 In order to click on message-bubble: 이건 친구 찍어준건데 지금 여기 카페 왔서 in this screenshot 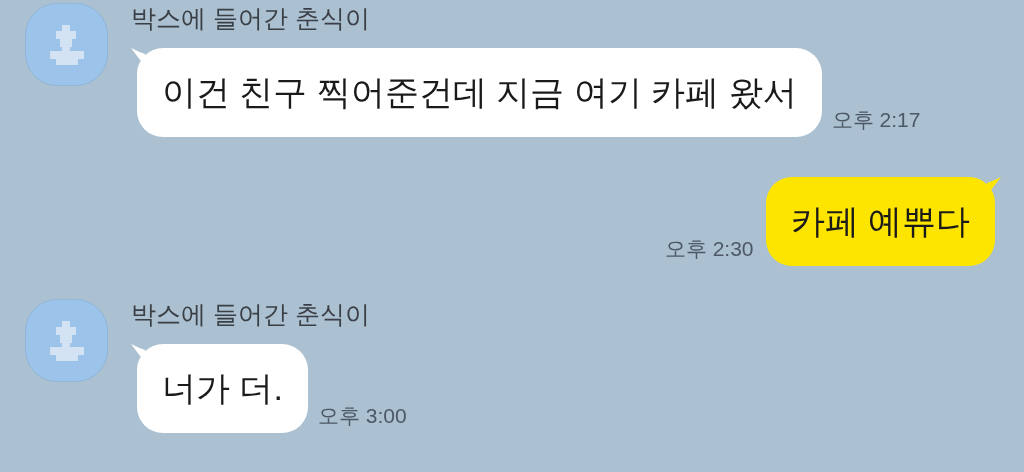, I will do `click(479, 92)`.